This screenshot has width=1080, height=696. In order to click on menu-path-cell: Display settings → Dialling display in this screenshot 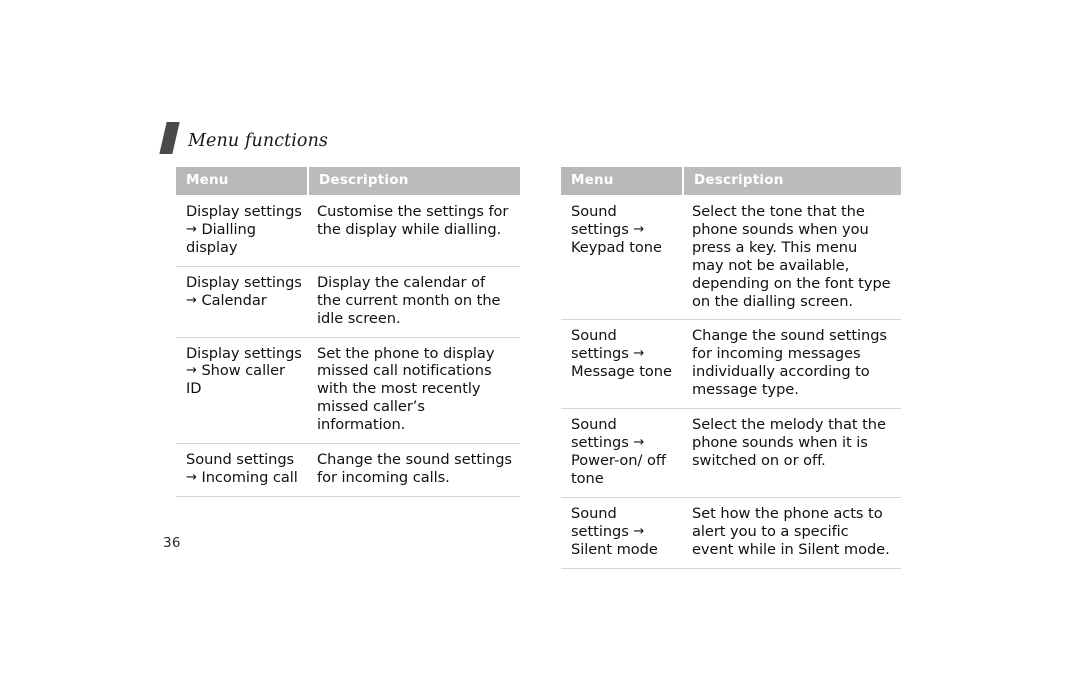, I will do `click(242, 230)`.